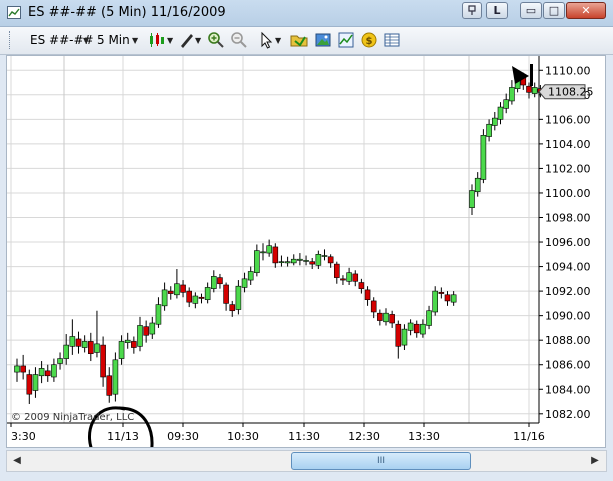  What do you see at coordinates (72, 417) in the screenshot?
I see `copyright-text: © 2009 NinjaTrader, LLC` at bounding box center [72, 417].